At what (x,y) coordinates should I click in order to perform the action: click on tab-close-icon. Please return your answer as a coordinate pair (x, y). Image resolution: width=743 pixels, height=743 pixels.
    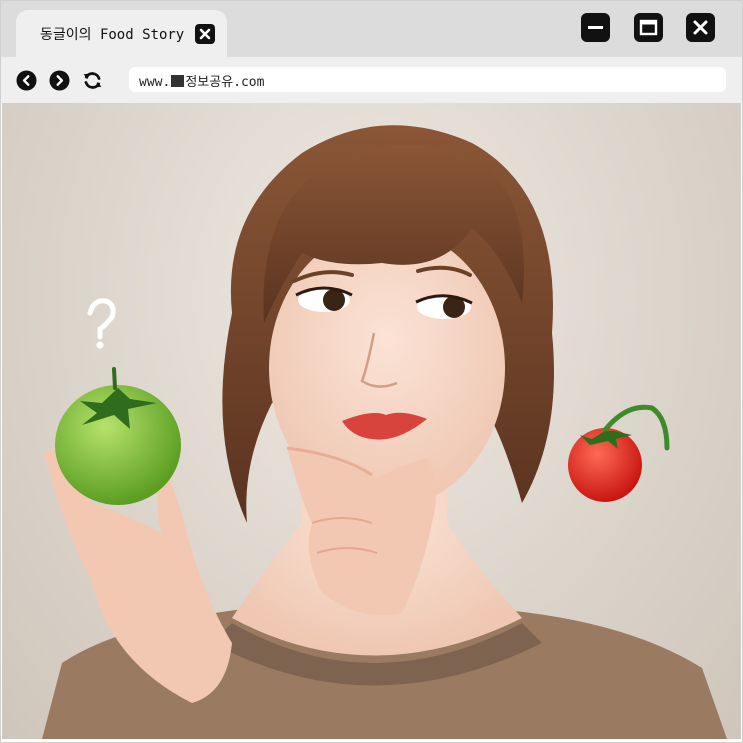
    Looking at the image, I should click on (205, 34).